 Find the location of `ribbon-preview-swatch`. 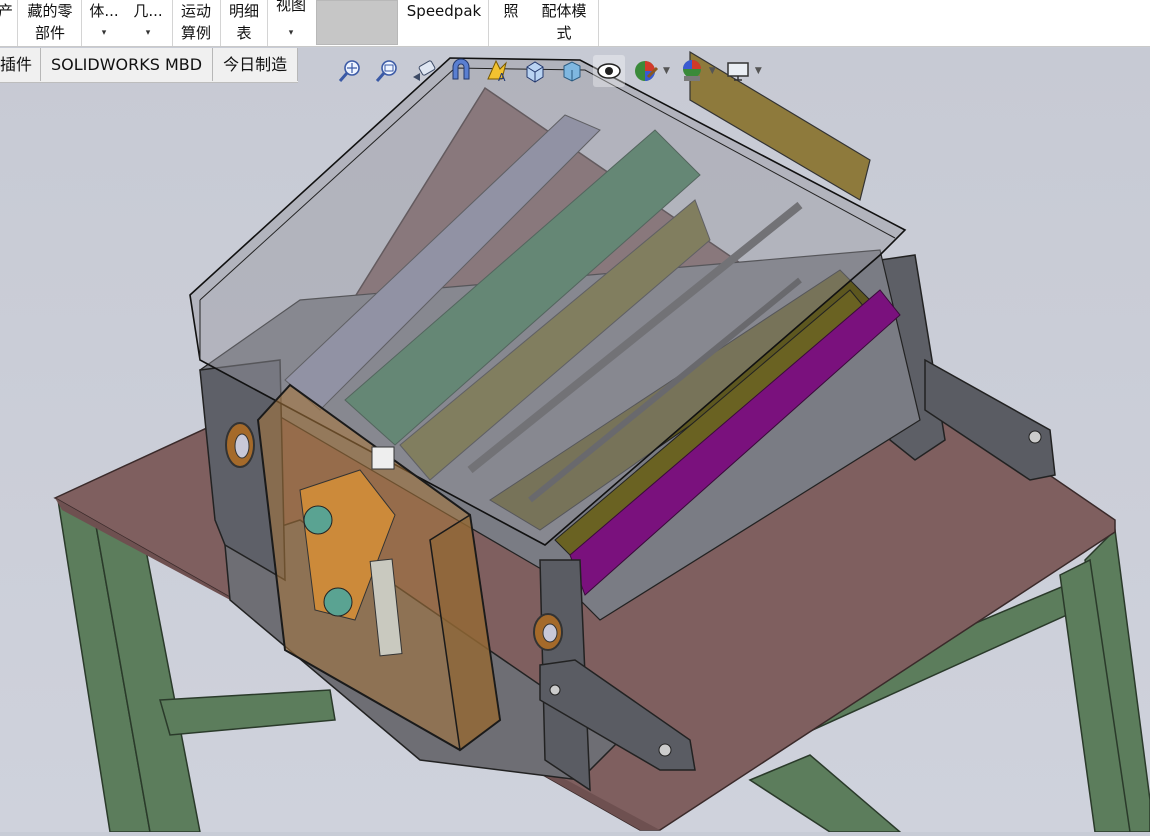

ribbon-preview-swatch is located at coordinates (357, 22).